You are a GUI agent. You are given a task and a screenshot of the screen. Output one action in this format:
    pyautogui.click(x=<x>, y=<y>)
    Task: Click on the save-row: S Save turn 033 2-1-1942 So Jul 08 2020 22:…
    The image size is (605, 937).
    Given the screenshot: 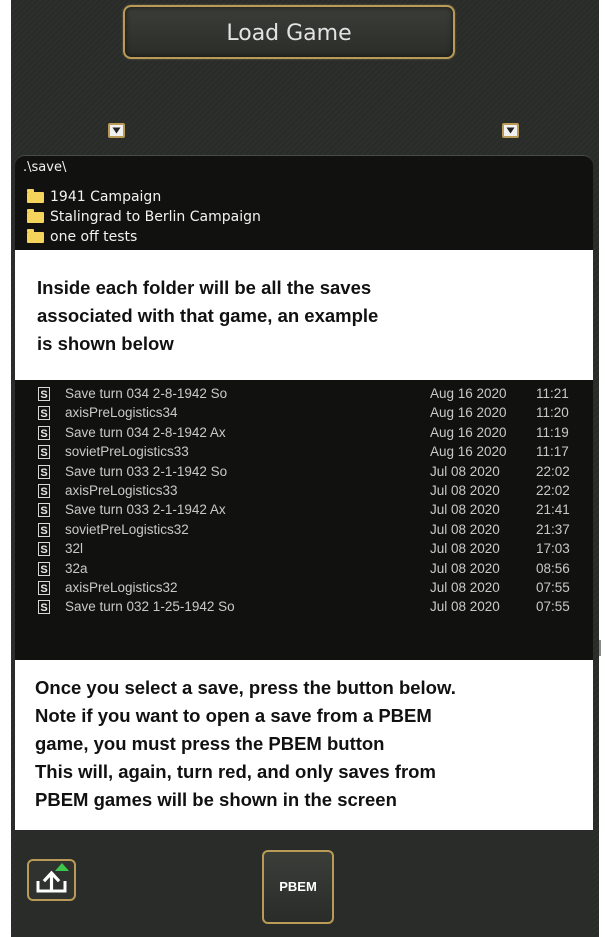 What is the action you would take?
    pyautogui.click(x=318, y=473)
    